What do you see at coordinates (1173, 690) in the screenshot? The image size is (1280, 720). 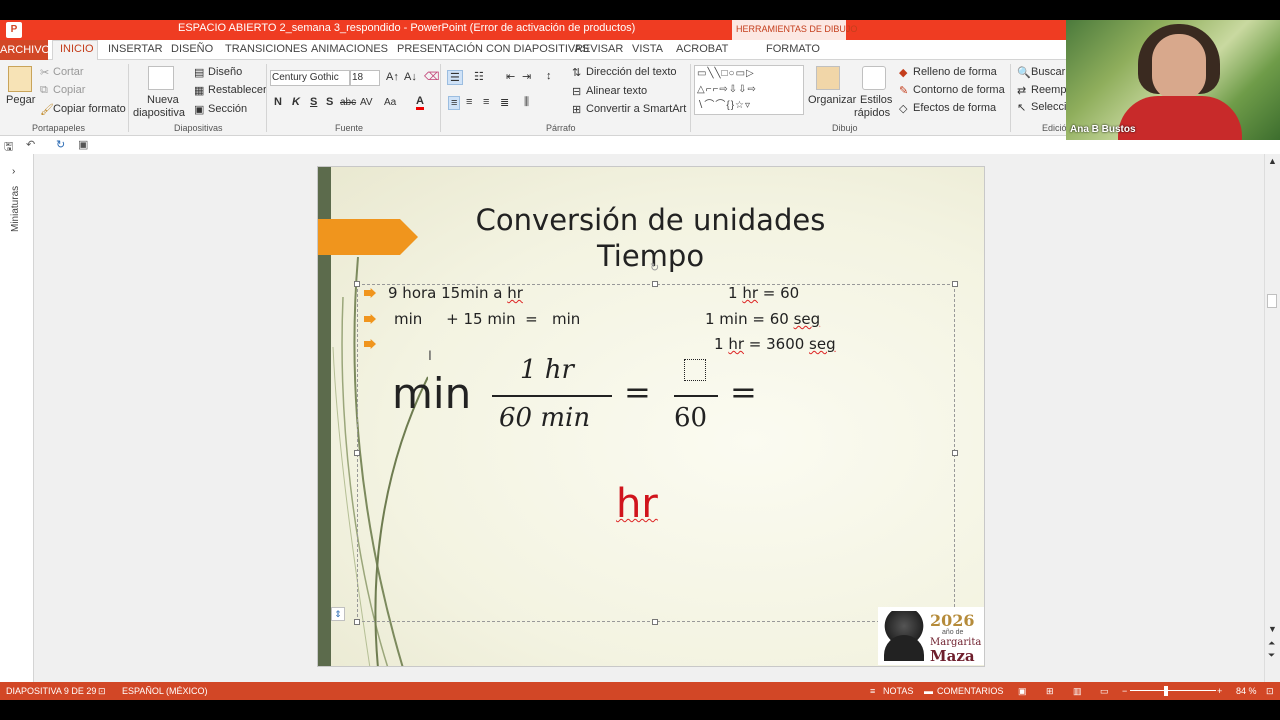 I see `zoom-slider` at bounding box center [1173, 690].